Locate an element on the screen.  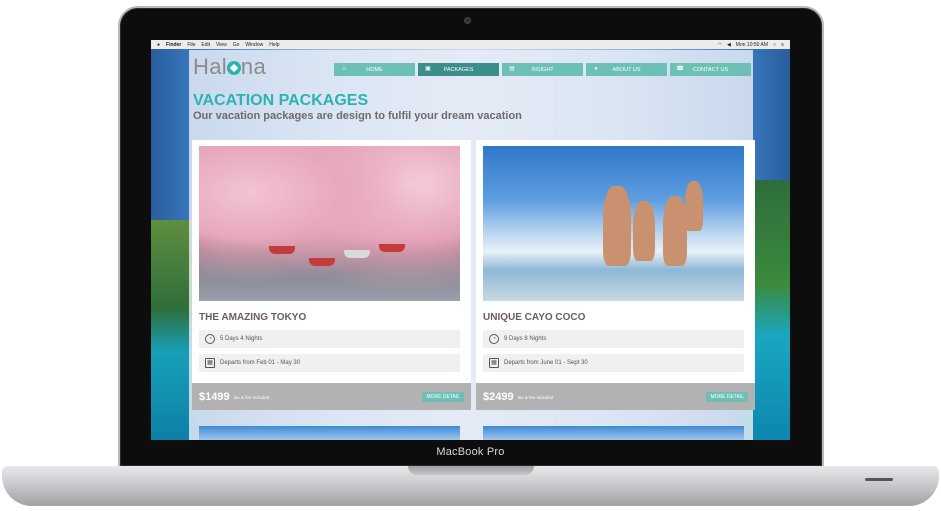
package-price: $2499 is located at coordinates (498, 396).